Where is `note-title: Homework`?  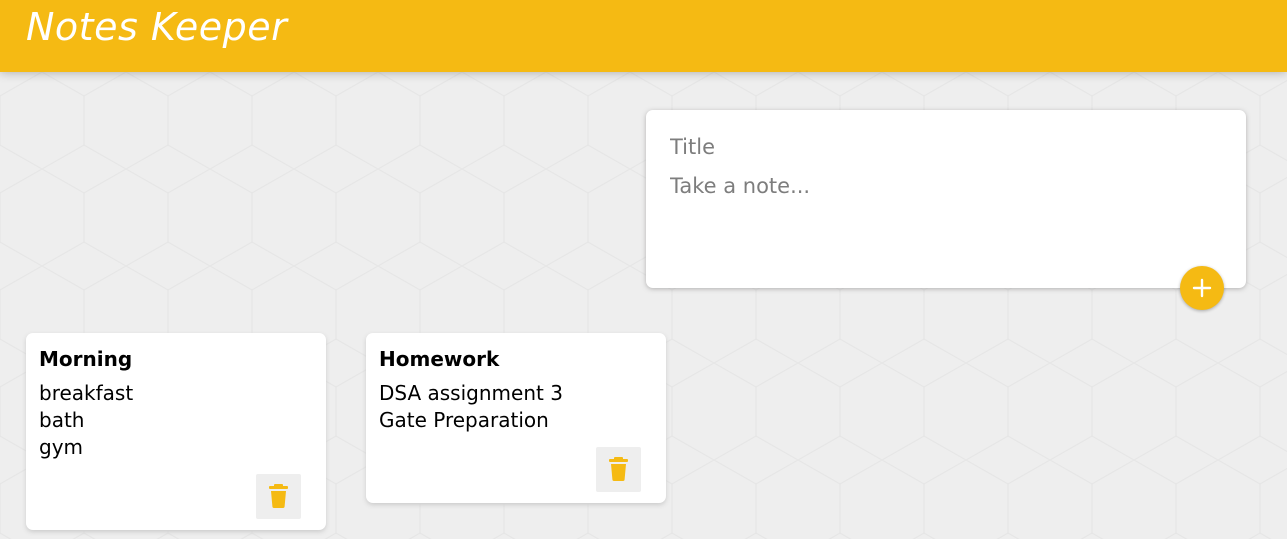
note-title: Homework is located at coordinates (439, 359).